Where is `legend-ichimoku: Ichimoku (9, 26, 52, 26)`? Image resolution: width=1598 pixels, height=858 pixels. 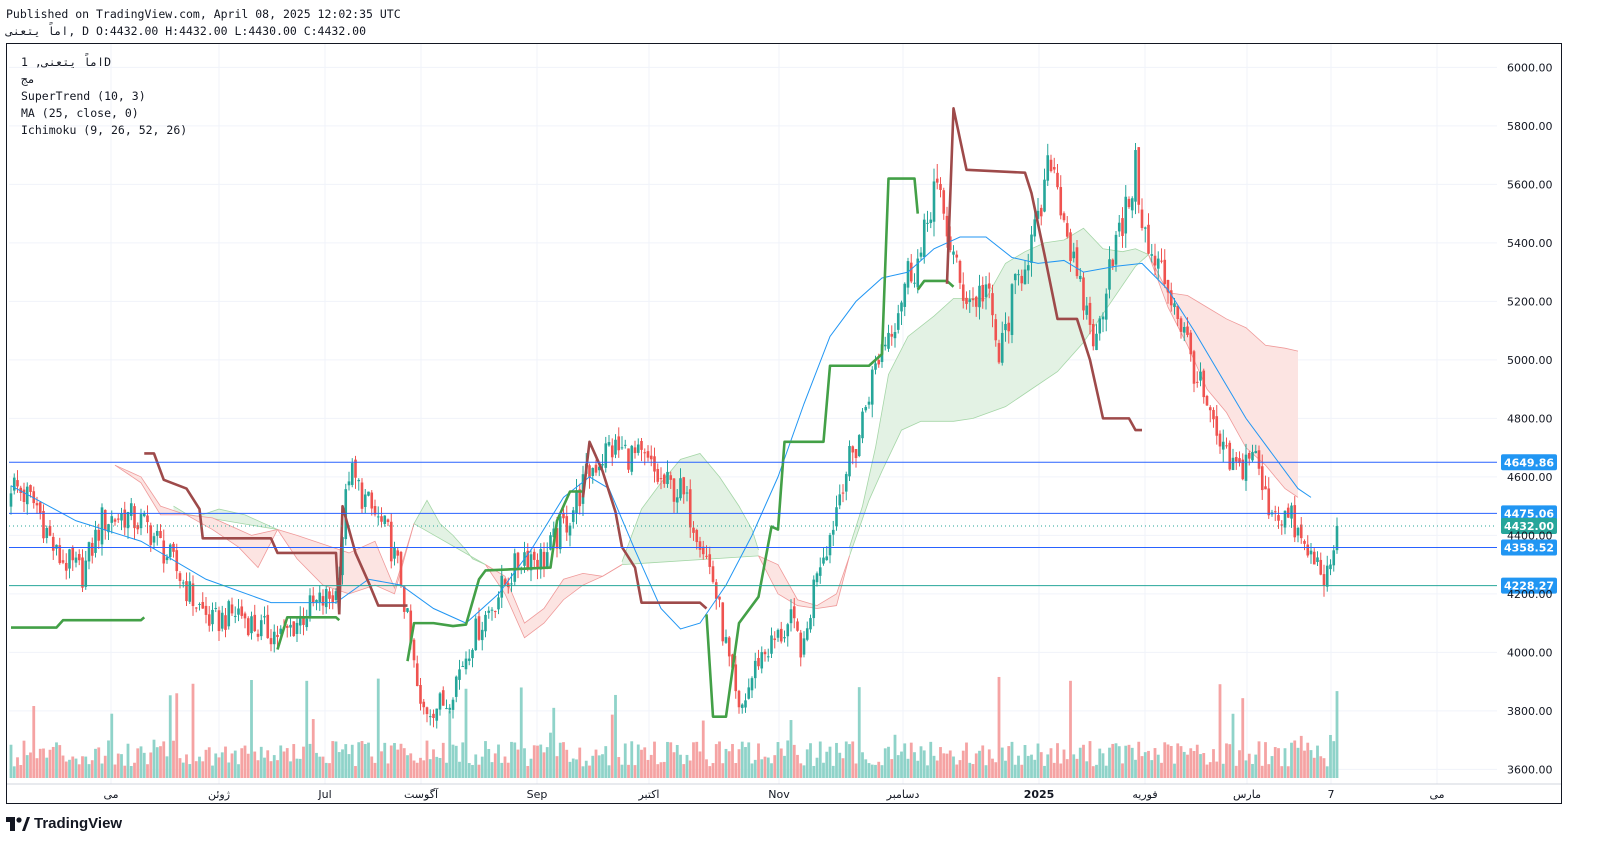
legend-ichimoku: Ichimoku (9, 26, 52, 26) is located at coordinates (104, 130).